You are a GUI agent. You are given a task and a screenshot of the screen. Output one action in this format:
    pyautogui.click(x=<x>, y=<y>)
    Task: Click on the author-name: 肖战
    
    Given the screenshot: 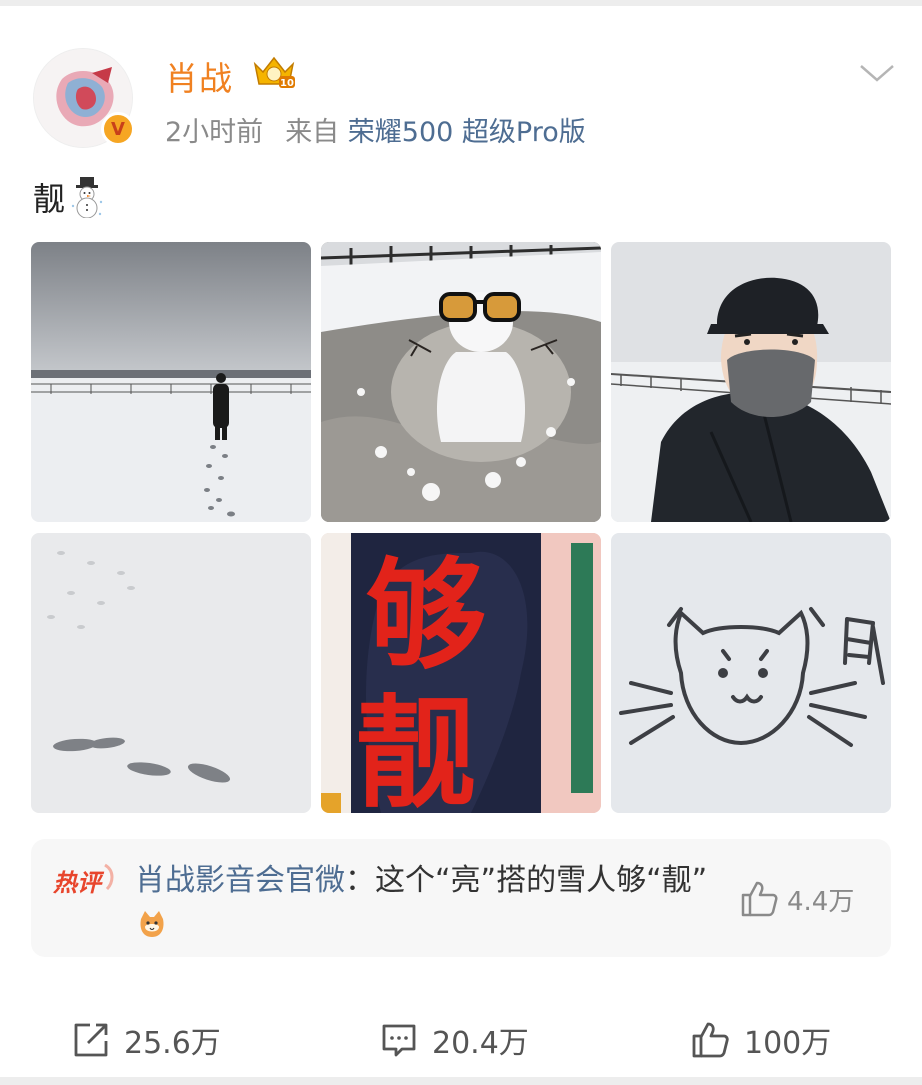 What is the action you would take?
    pyautogui.click(x=199, y=76)
    